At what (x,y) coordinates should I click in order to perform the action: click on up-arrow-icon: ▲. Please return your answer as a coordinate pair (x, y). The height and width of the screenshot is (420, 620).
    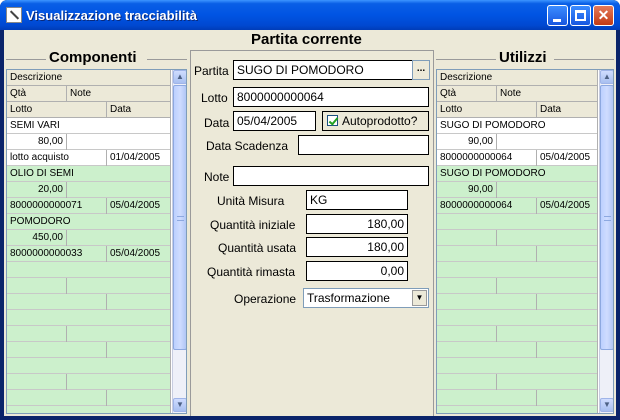
    Looking at the image, I should click on (180, 76).